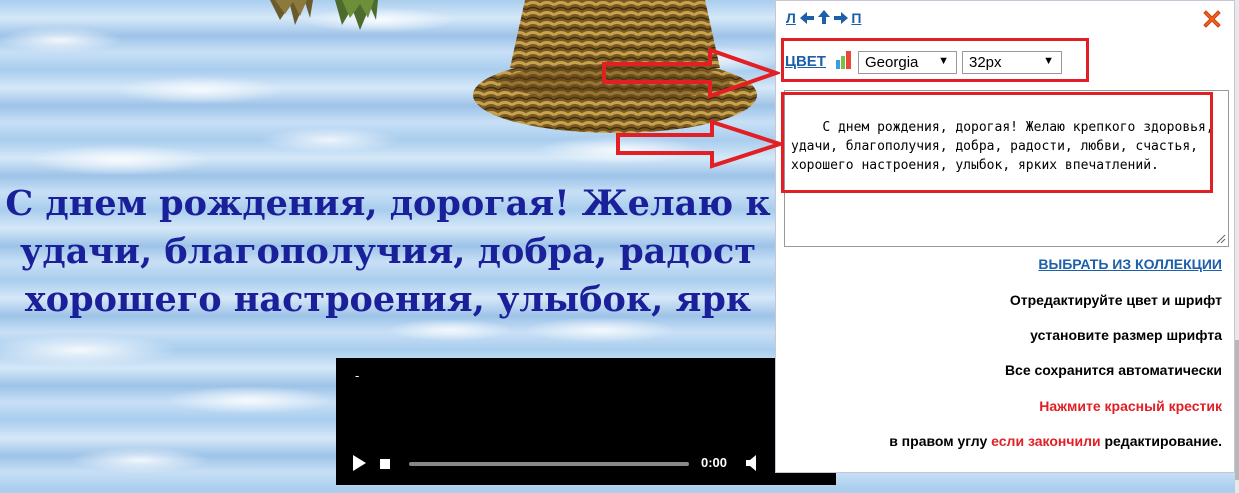 Image resolution: width=1239 pixels, height=493 pixels. Describe the element at coordinates (388, 299) in the screenshot. I see `greeting-line-3: хорошего настроения, улыбок, ярк` at that location.